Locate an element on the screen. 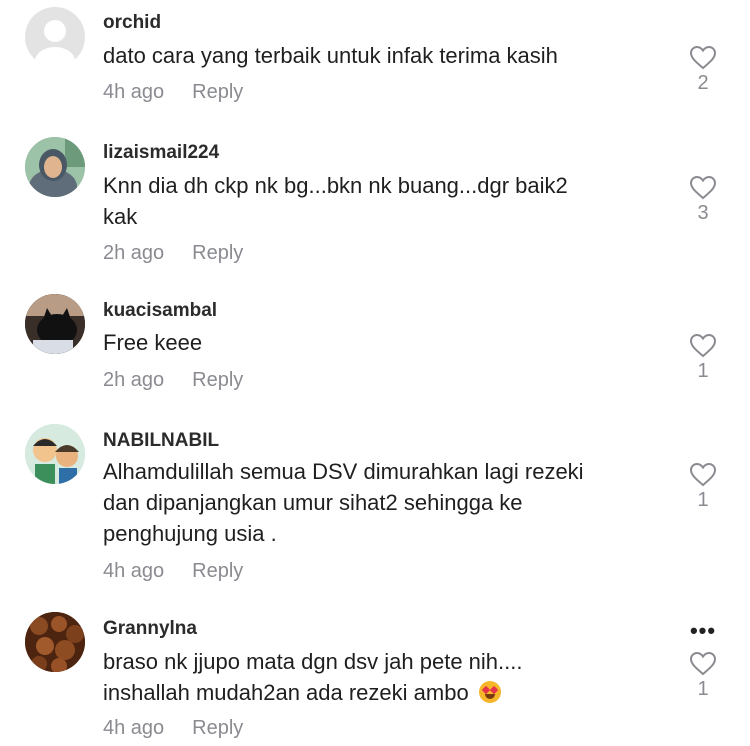 The height and width of the screenshot is (746, 750). comment-username: orchid is located at coordinates (132, 23).